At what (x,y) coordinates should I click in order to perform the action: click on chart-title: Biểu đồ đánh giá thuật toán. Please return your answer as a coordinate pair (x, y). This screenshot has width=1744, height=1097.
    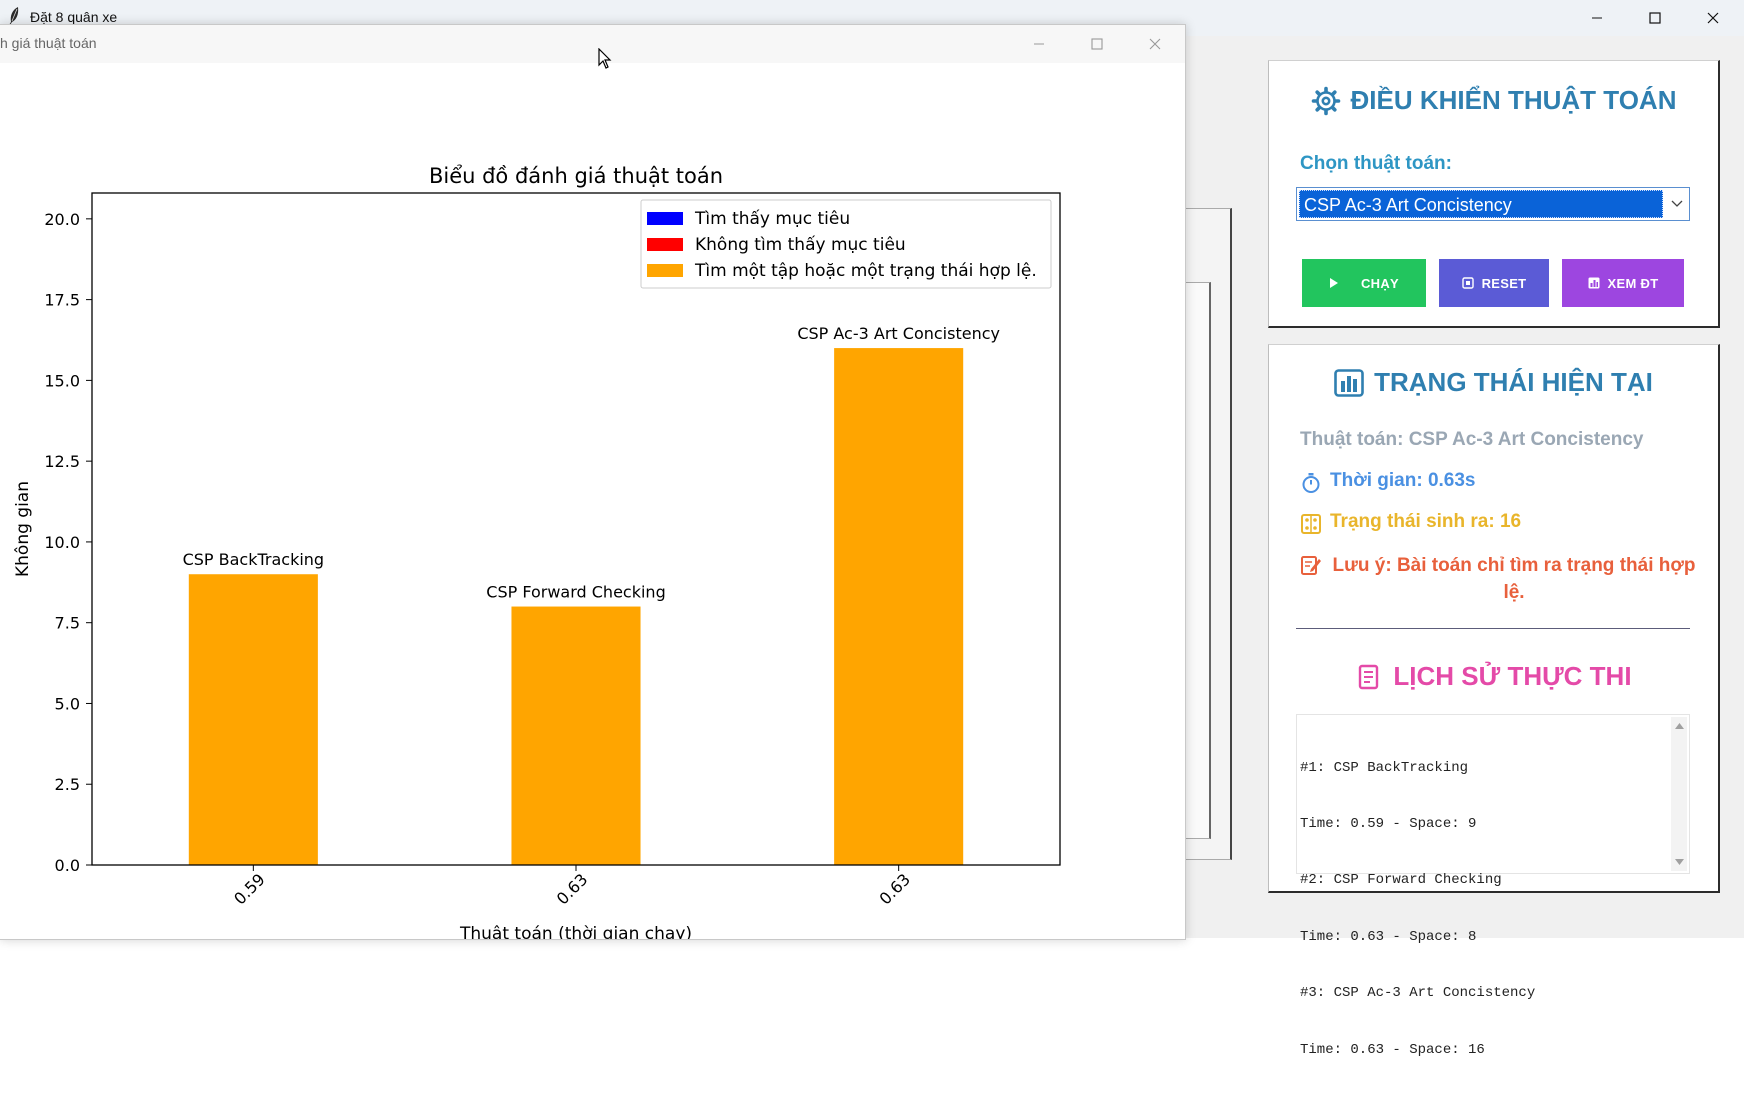
    Looking at the image, I should click on (576, 176).